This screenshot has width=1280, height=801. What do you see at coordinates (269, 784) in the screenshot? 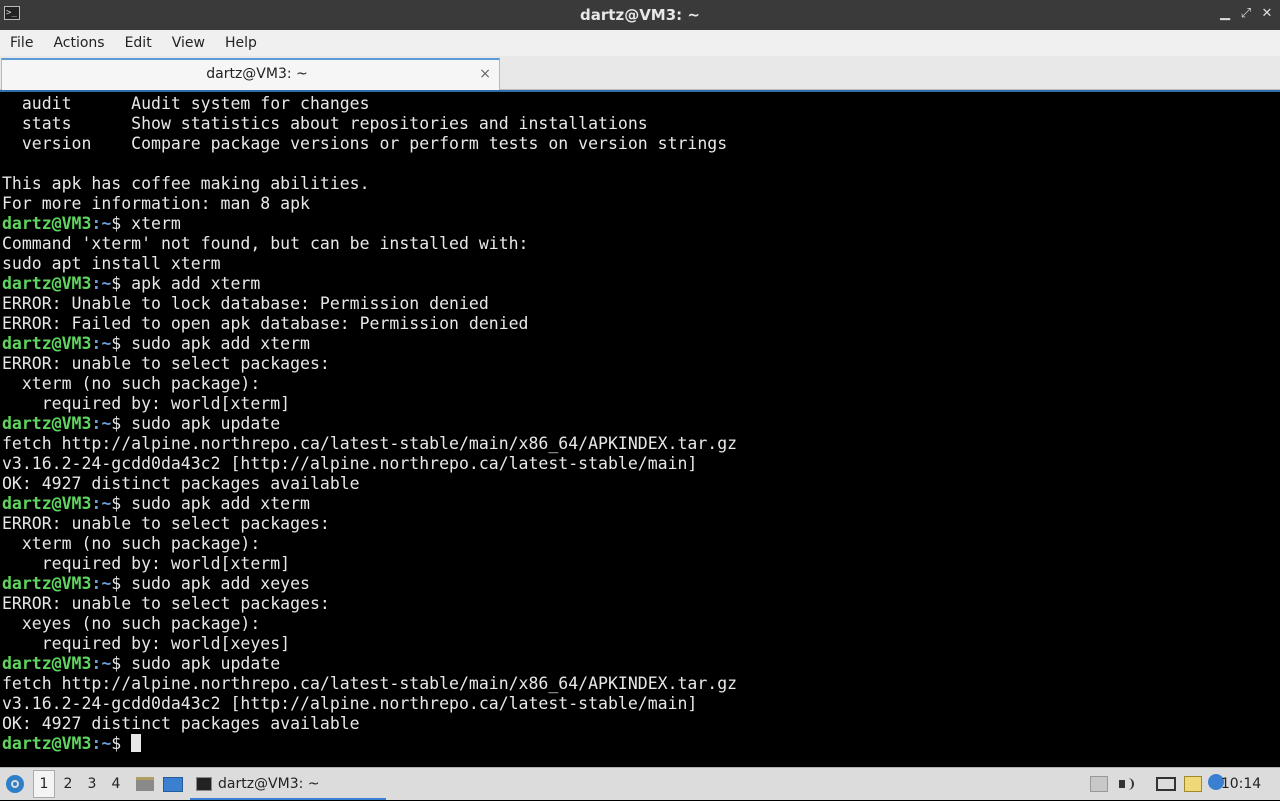
I see `taskbar-window-label: dartz@VM3: ~` at bounding box center [269, 784].